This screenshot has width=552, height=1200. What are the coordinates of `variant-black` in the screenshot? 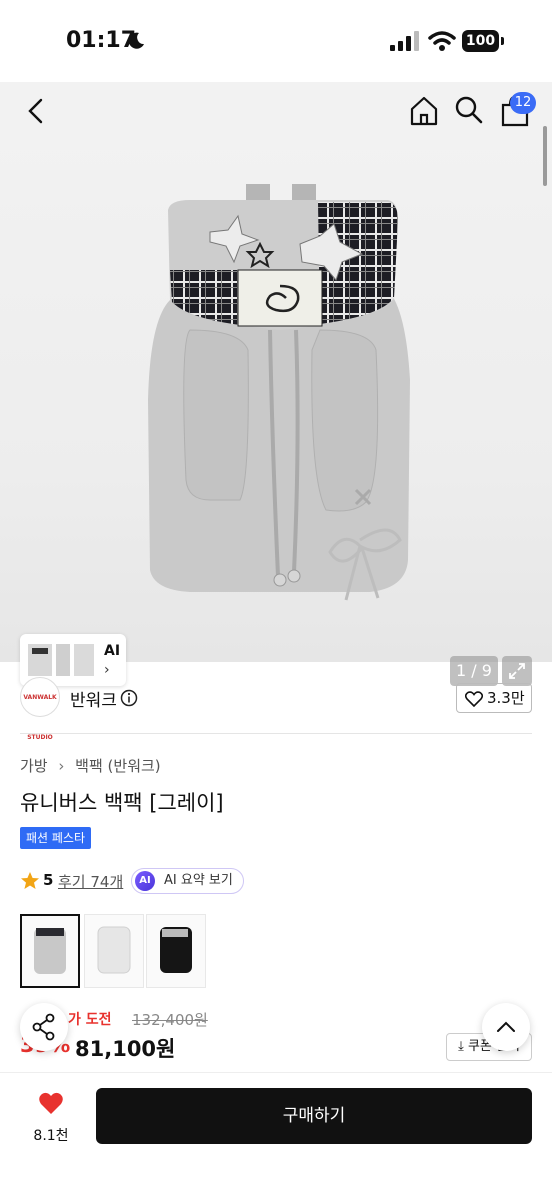 It's located at (176, 951).